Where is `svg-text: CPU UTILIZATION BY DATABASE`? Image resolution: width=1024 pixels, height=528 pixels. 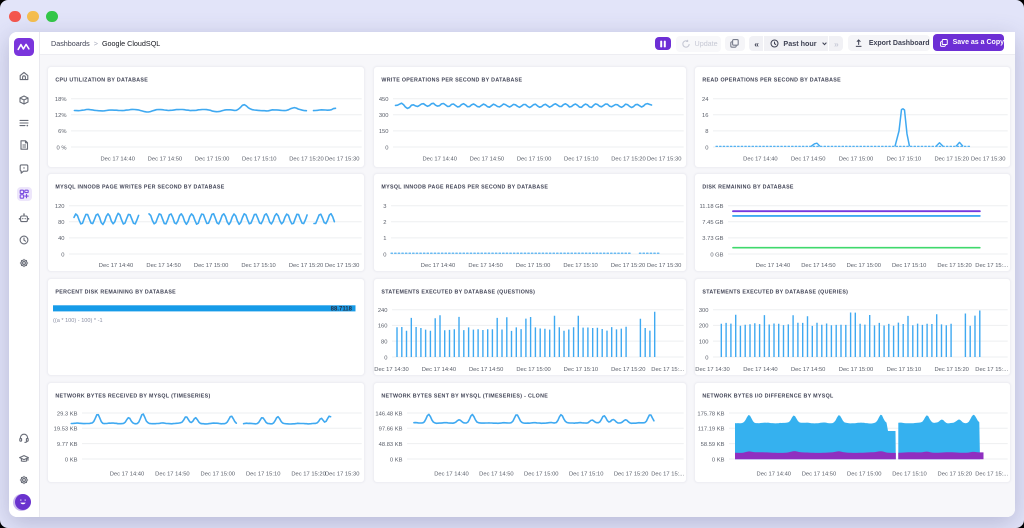 svg-text: CPU UTILIZATION BY DATABASE is located at coordinates (101, 80).